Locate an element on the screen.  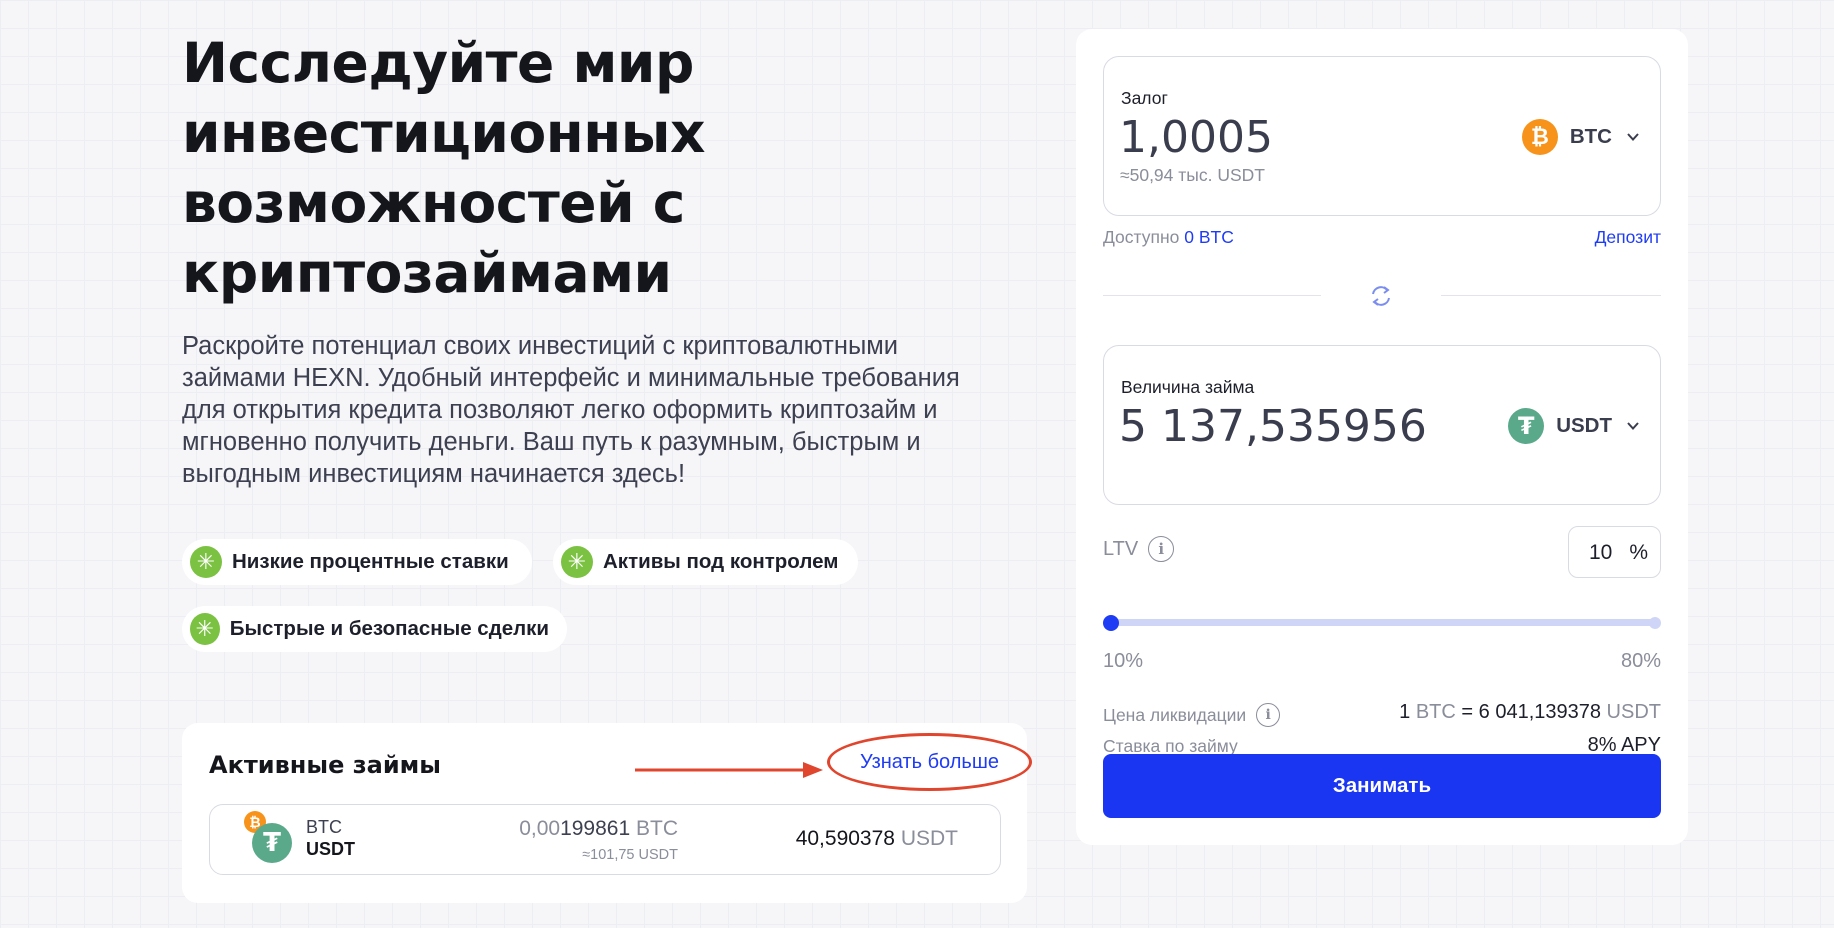
collateral-field: Залог 1,0005 ≈50,94 тыс. USDT ₿ BTC is located at coordinates (1382, 136).